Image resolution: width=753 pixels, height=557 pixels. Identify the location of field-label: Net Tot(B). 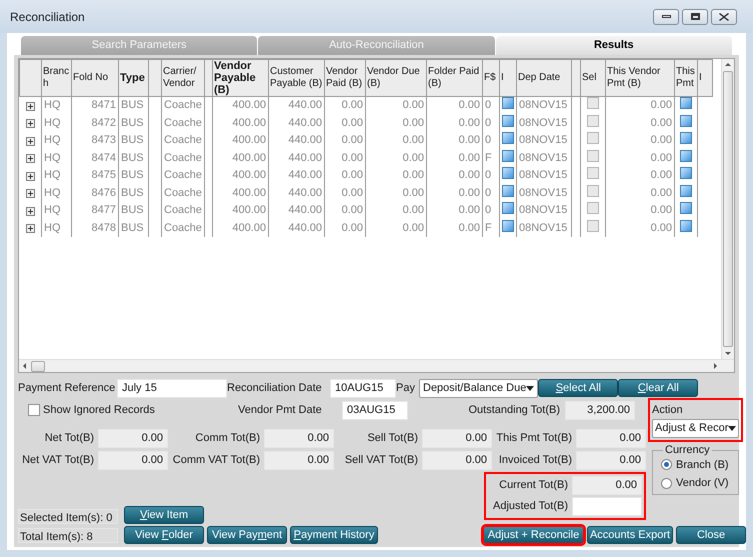
(69, 438).